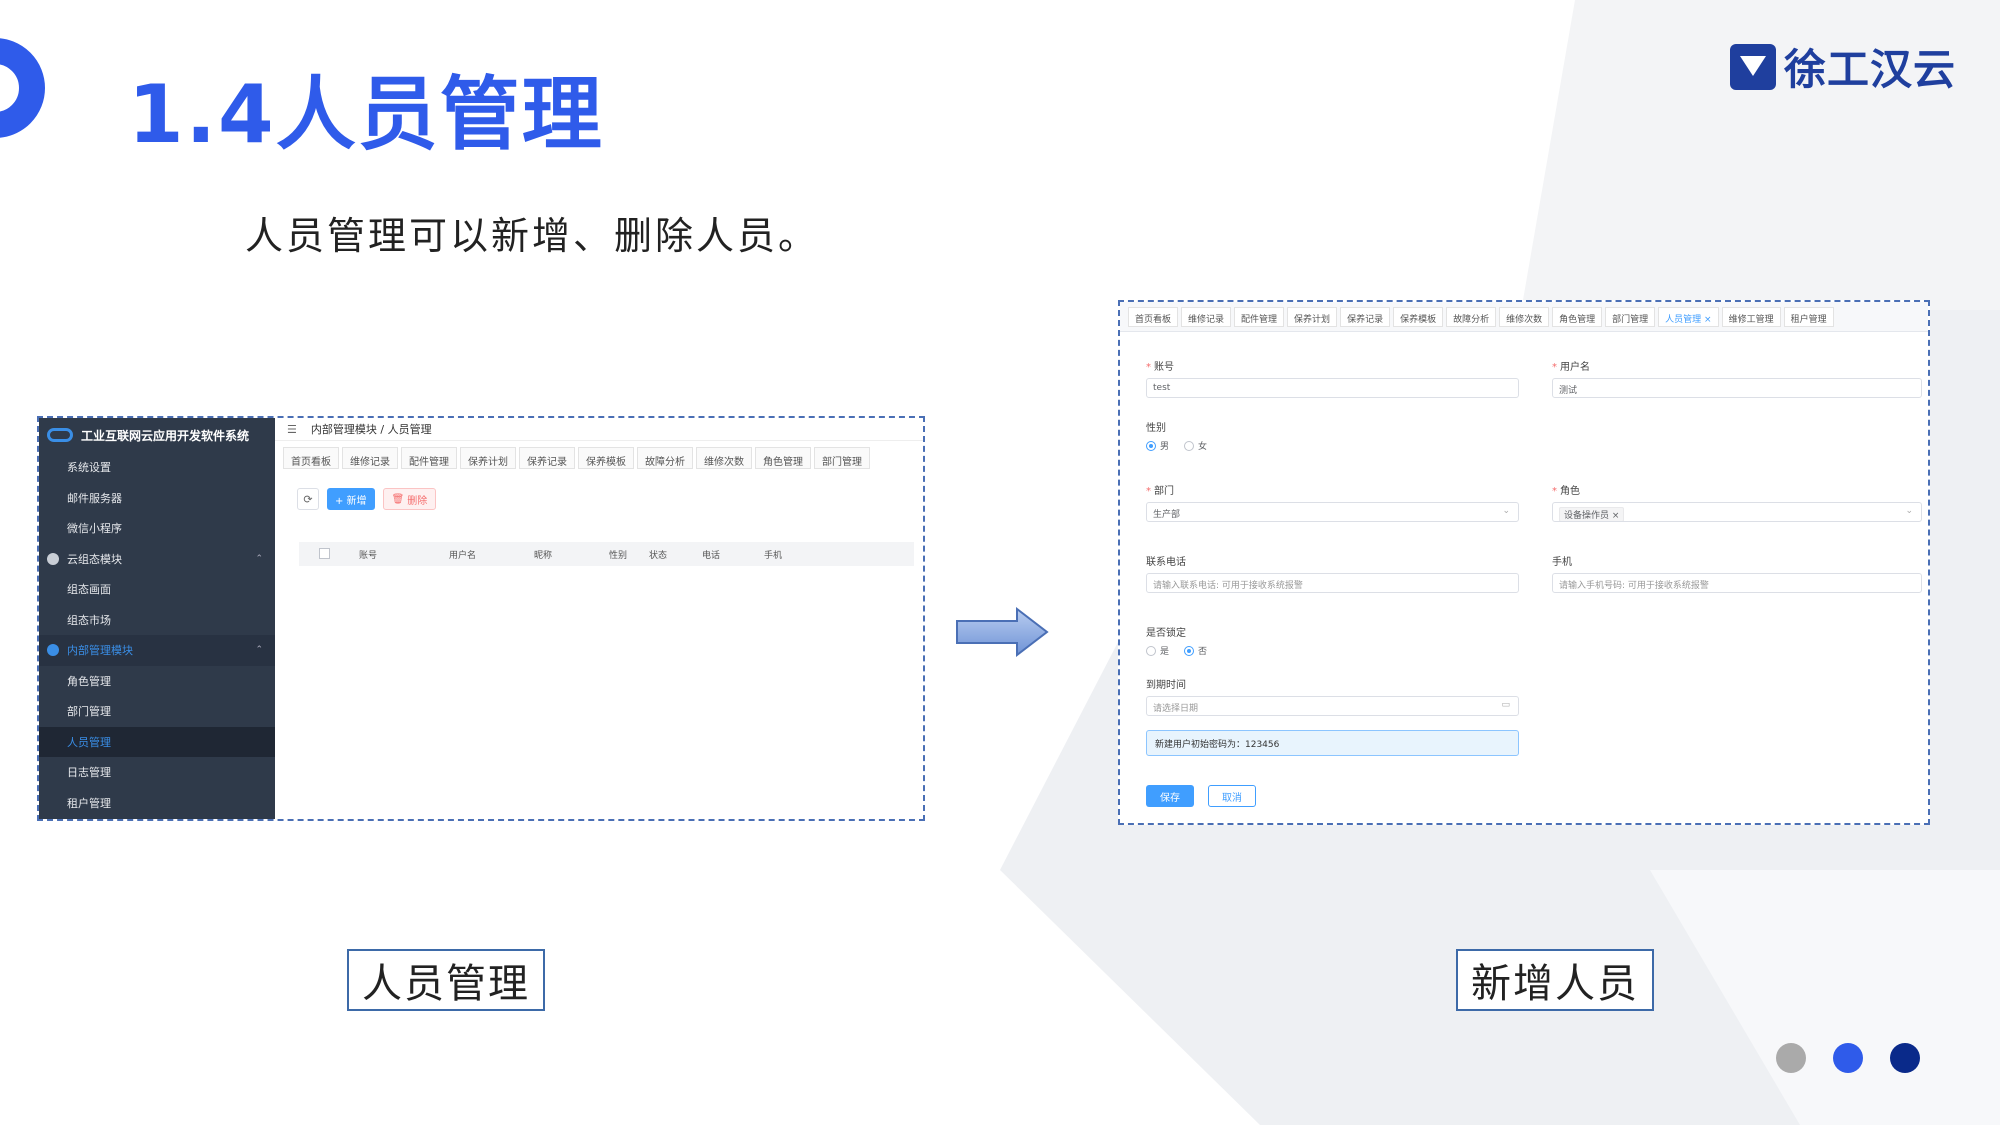 The image size is (2000, 1125). Describe the element at coordinates (157, 498) in the screenshot. I see `sidebar-item: 邮件服务器` at that location.